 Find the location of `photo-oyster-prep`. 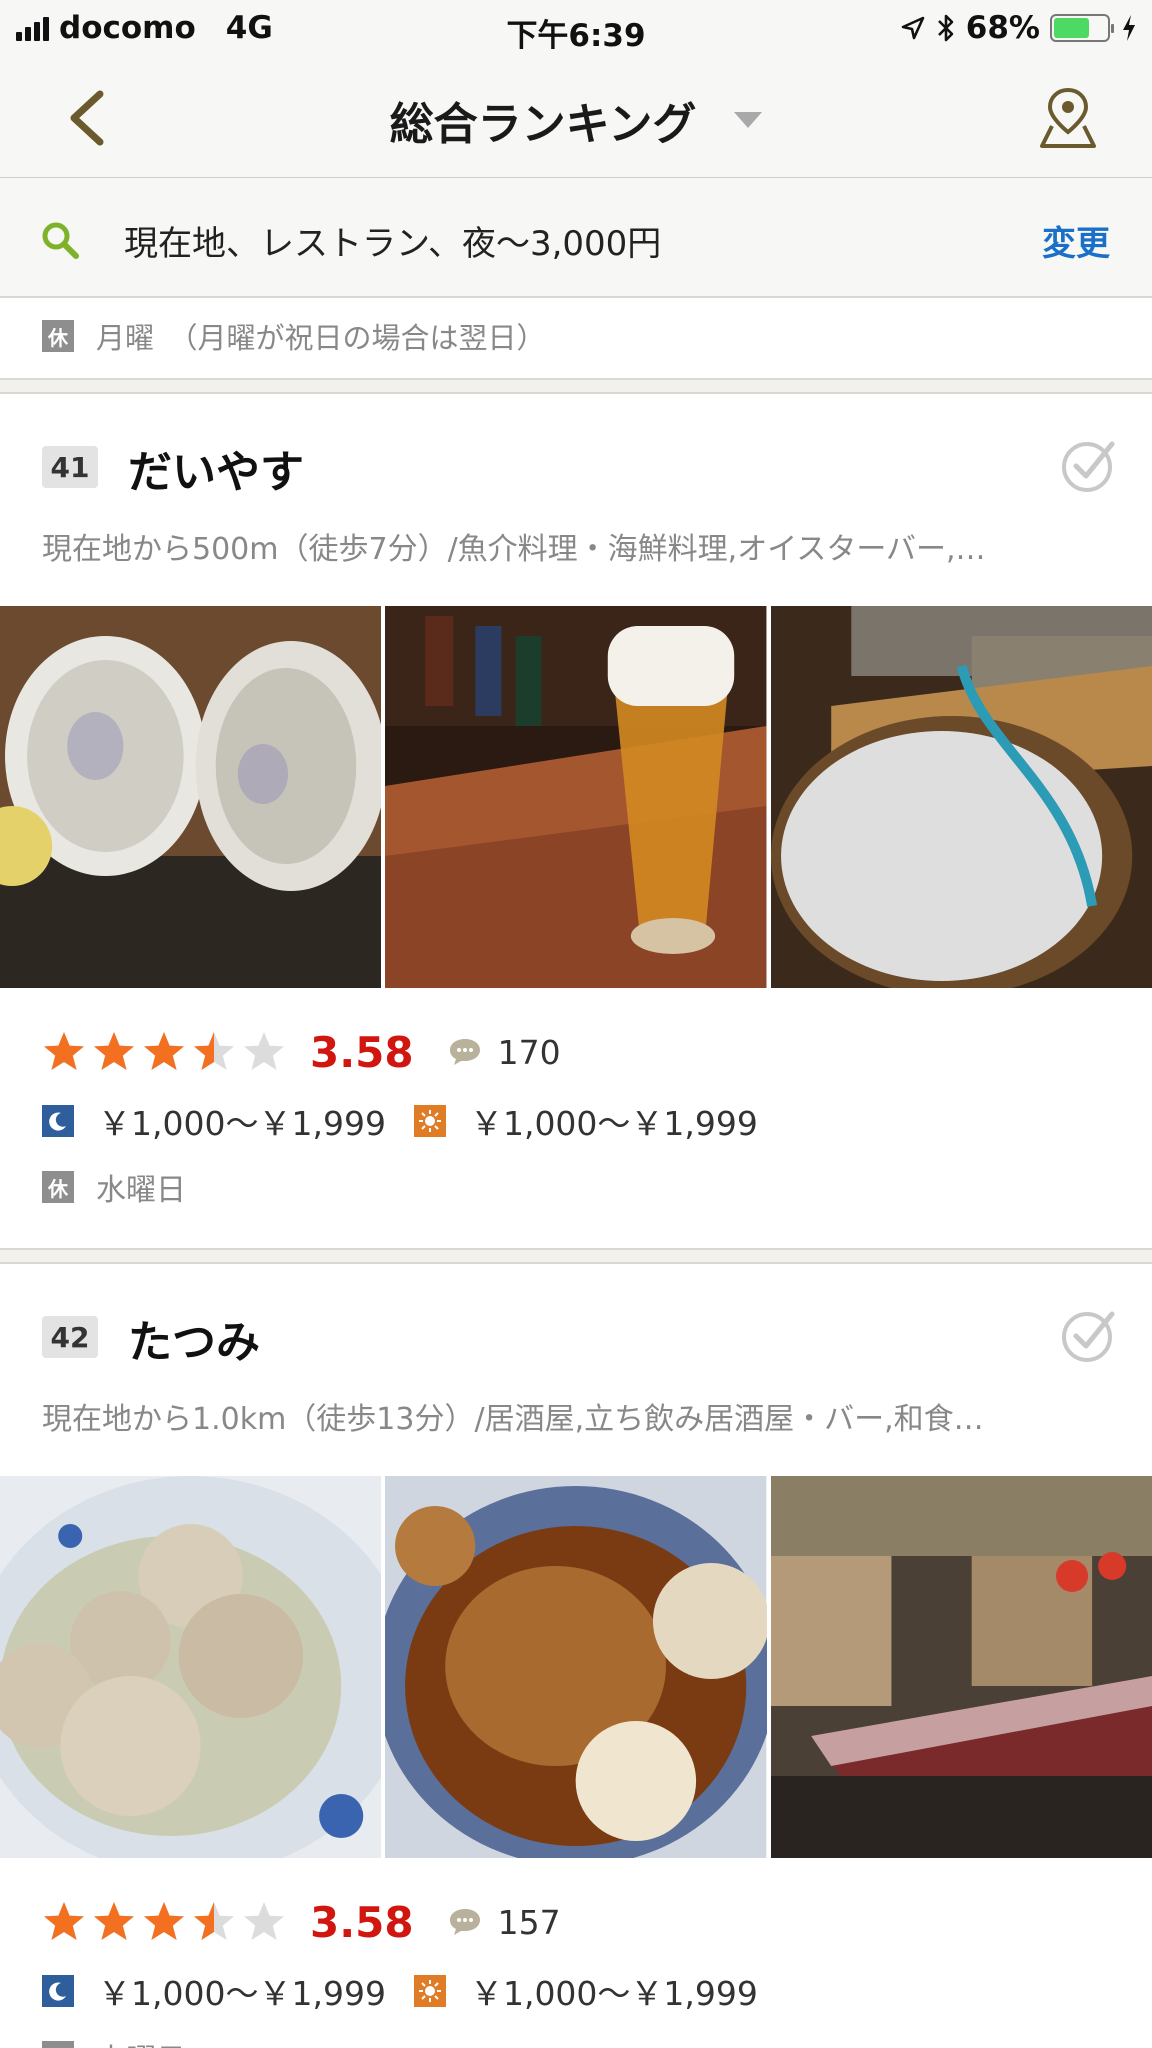

photo-oyster-prep is located at coordinates (961, 797).